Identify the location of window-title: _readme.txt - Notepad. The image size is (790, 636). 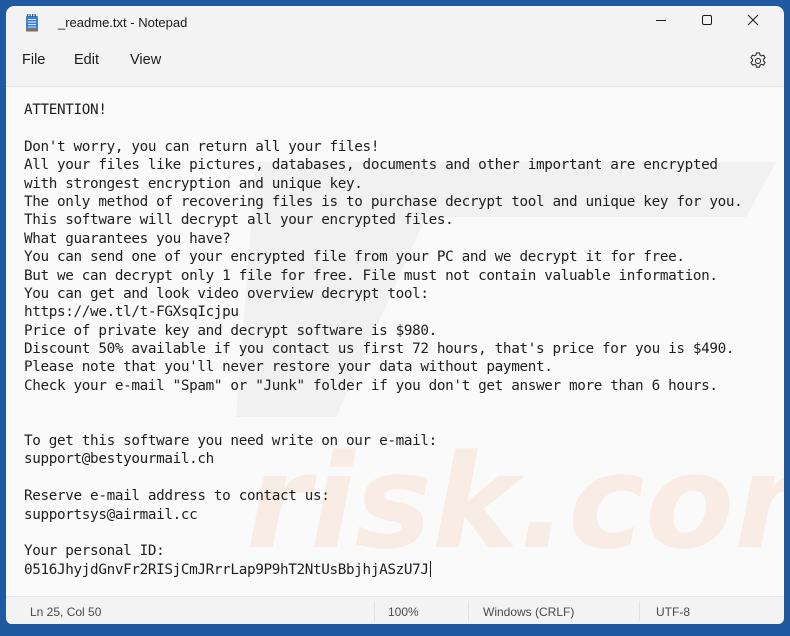
(123, 22).